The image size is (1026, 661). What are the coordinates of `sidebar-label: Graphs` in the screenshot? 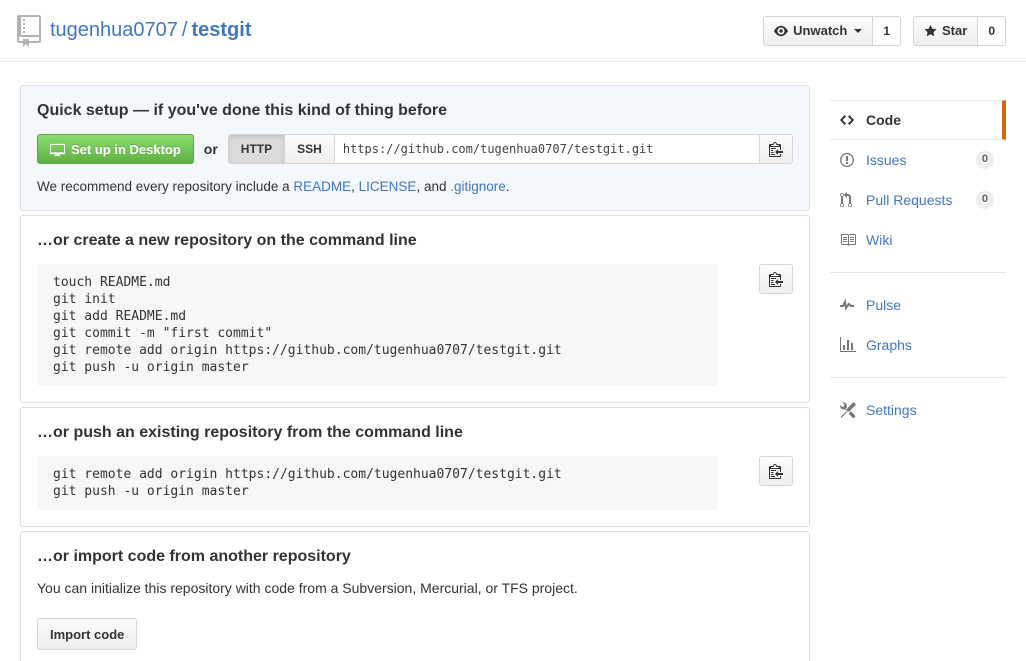 It's located at (889, 345).